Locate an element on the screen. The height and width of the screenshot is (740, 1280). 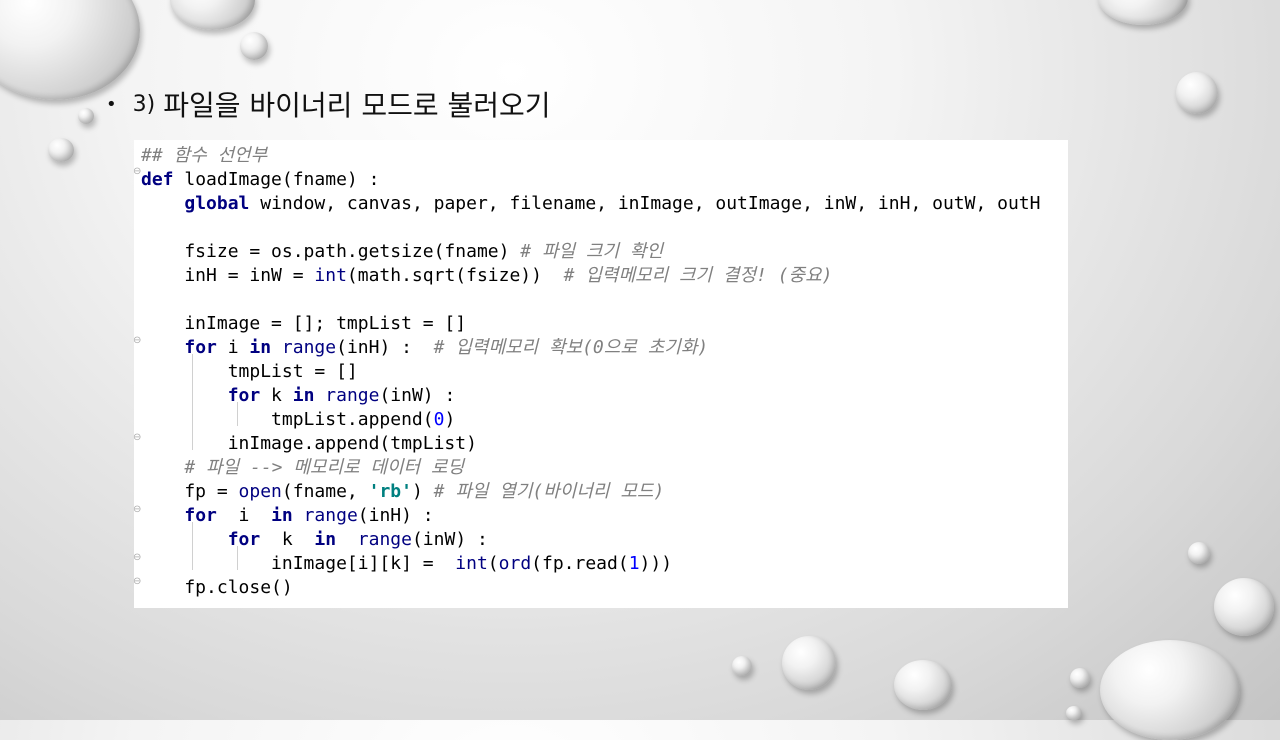
slide-bullet-heading: • 3) 파일을 바이너리 모드로 불러오기 is located at coordinates (328, 104).